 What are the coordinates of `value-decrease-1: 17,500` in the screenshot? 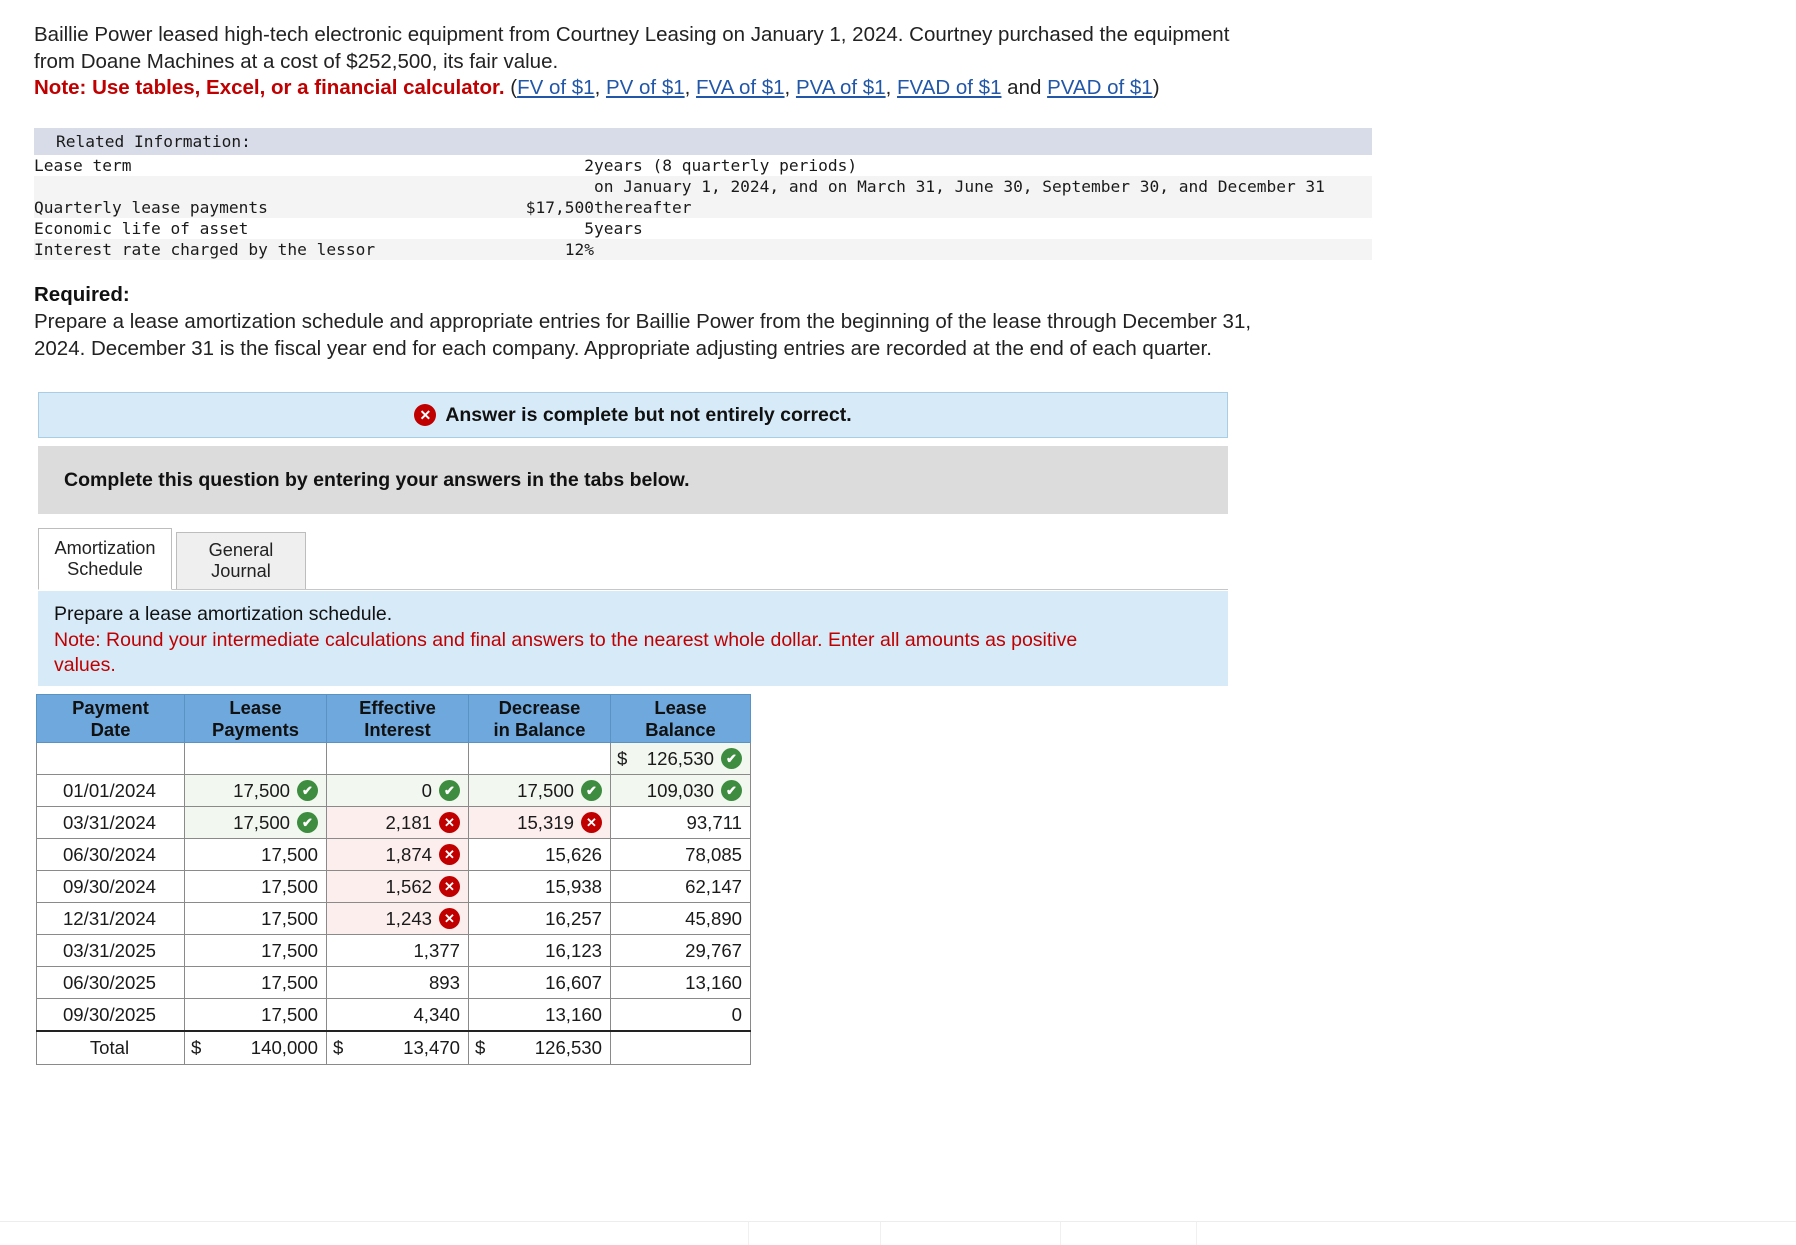 It's located at (545, 790).